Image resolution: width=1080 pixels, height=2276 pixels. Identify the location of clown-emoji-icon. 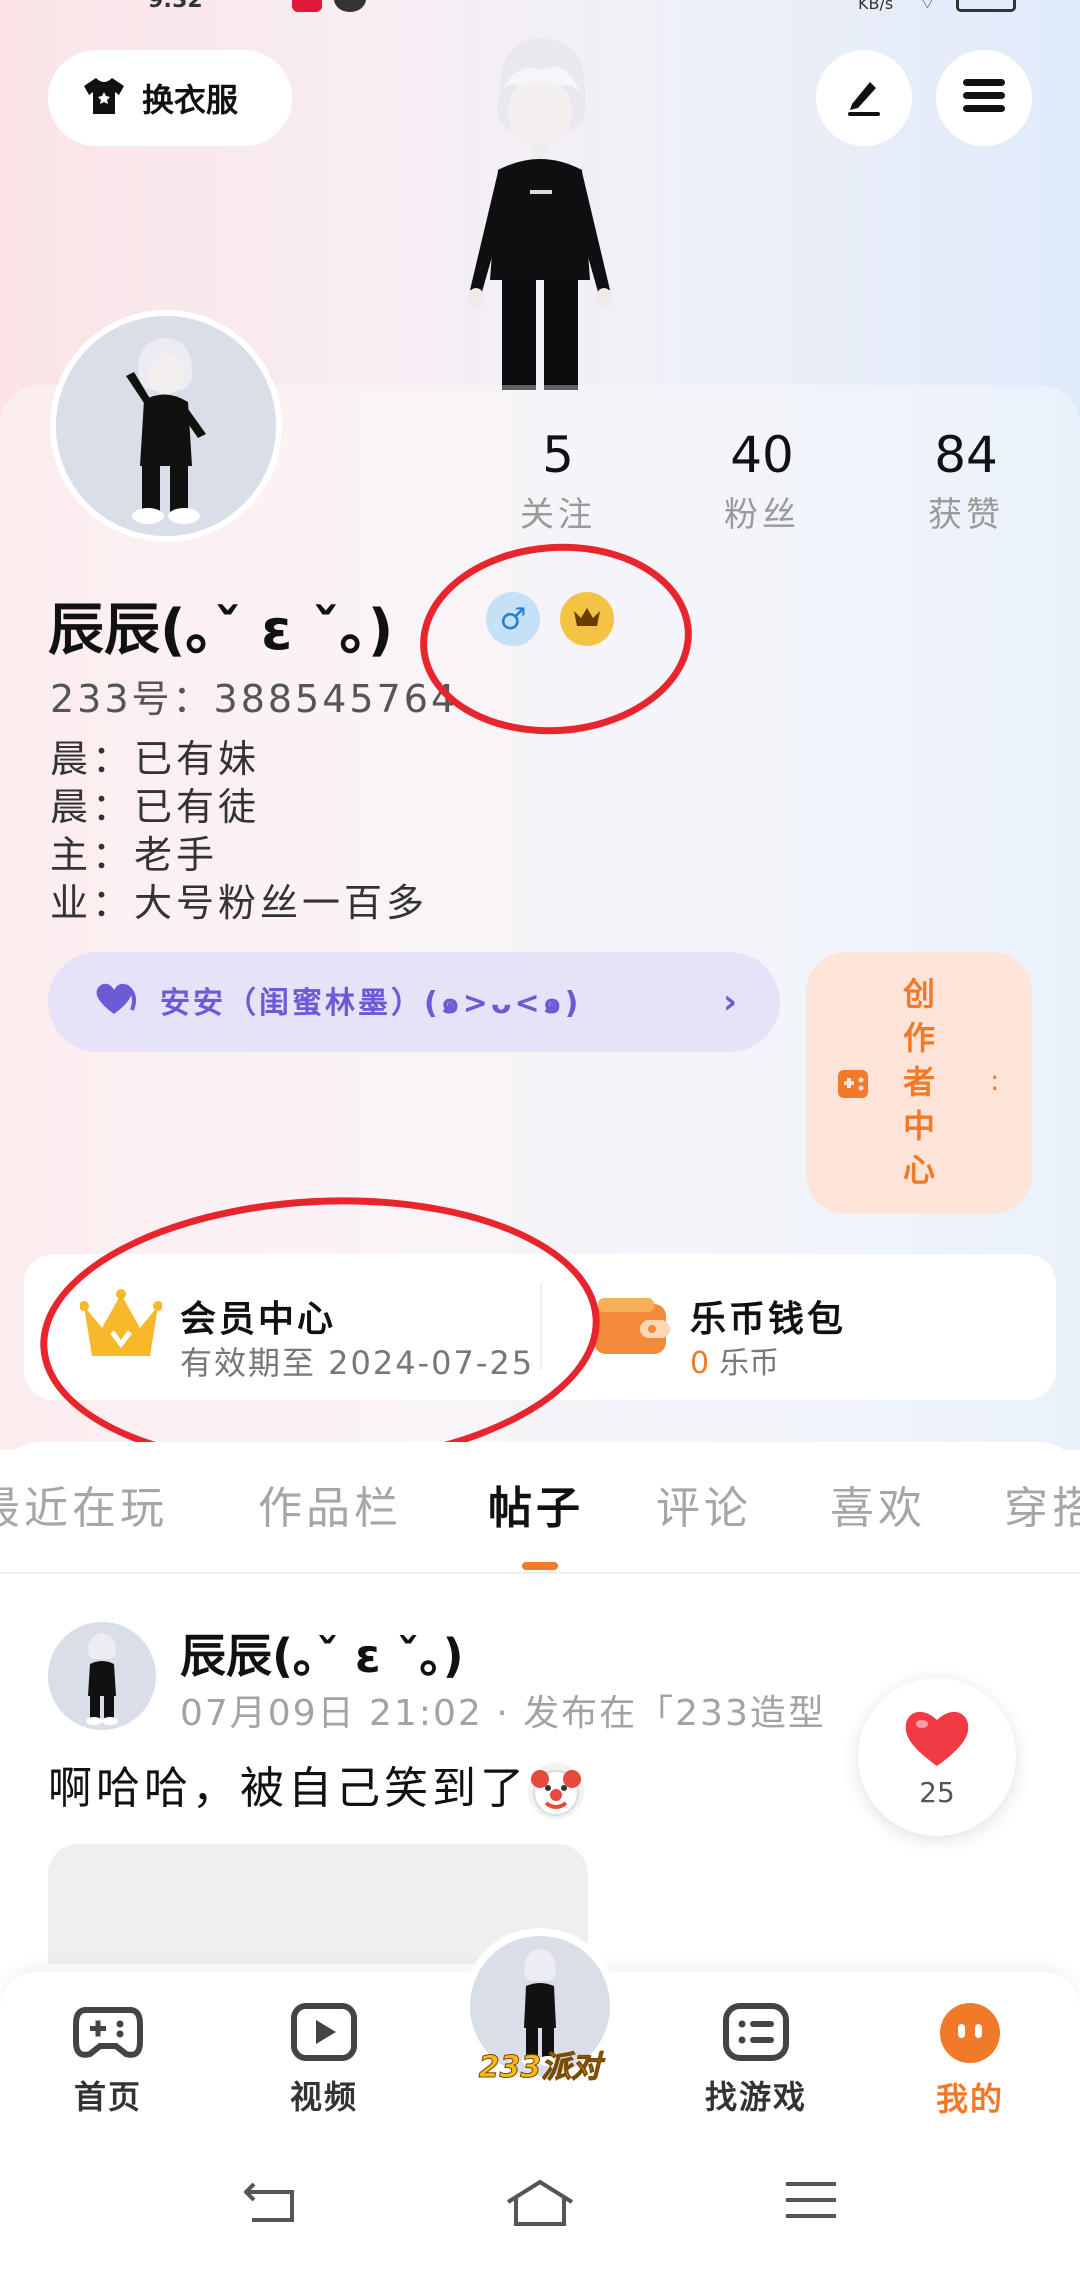
(556, 1791).